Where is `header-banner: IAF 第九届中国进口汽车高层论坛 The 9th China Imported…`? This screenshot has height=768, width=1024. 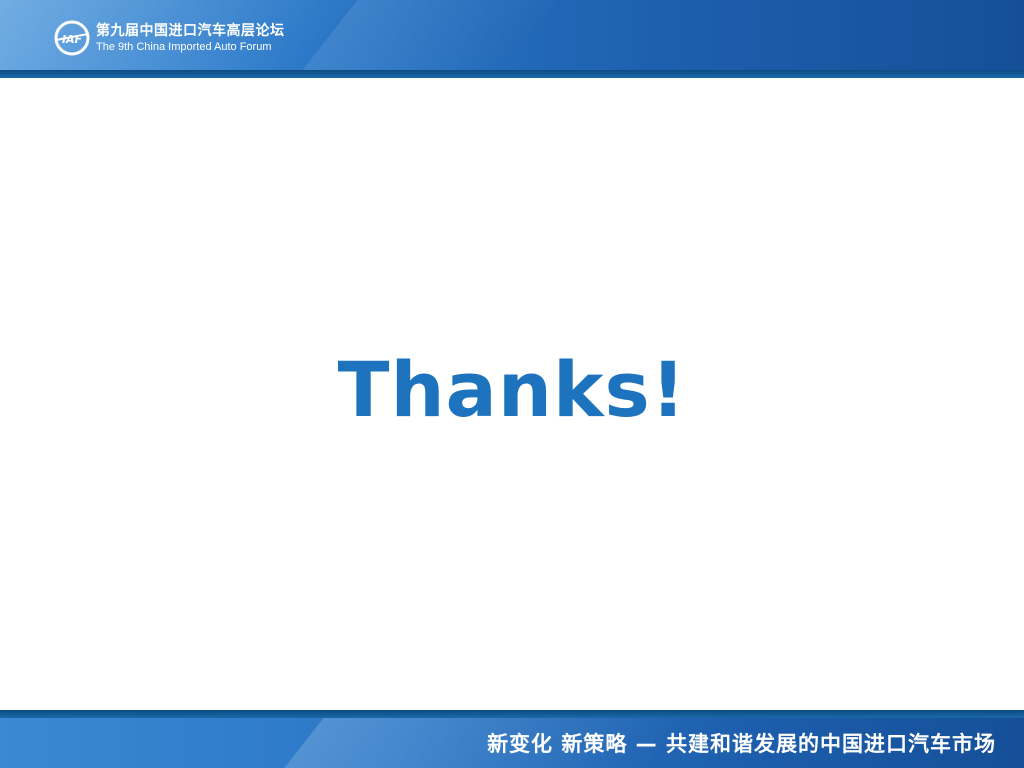 header-banner: IAF 第九届中国进口汽车高层论坛 The 9th China Imported… is located at coordinates (512, 35).